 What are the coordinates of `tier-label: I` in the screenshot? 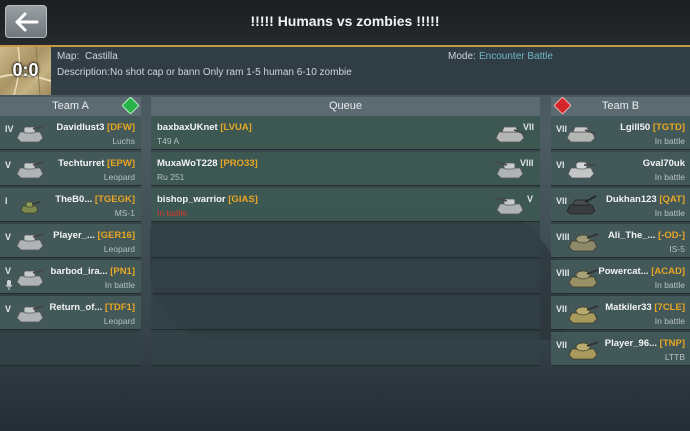 It's located at (6, 201).